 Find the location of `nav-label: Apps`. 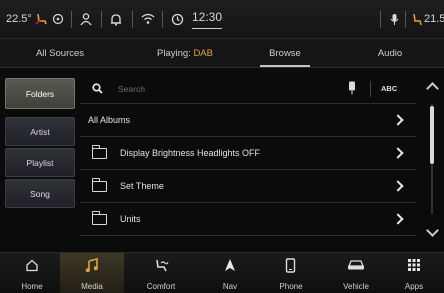

nav-label: Apps is located at coordinates (414, 286).